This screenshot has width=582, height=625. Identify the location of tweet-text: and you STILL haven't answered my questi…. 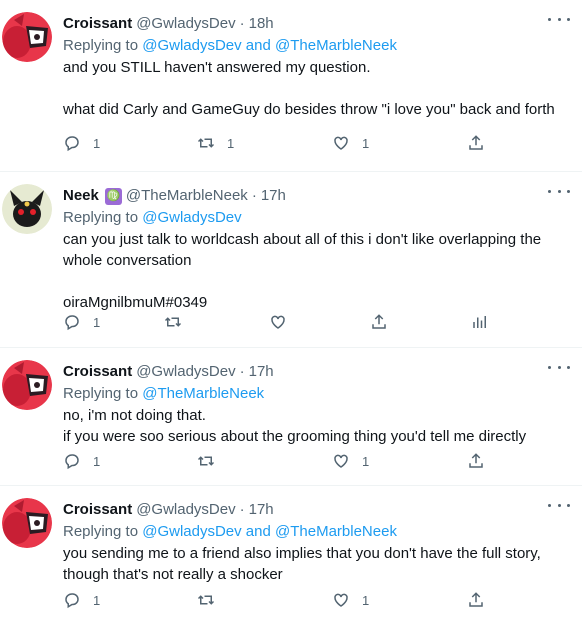
(313, 88).